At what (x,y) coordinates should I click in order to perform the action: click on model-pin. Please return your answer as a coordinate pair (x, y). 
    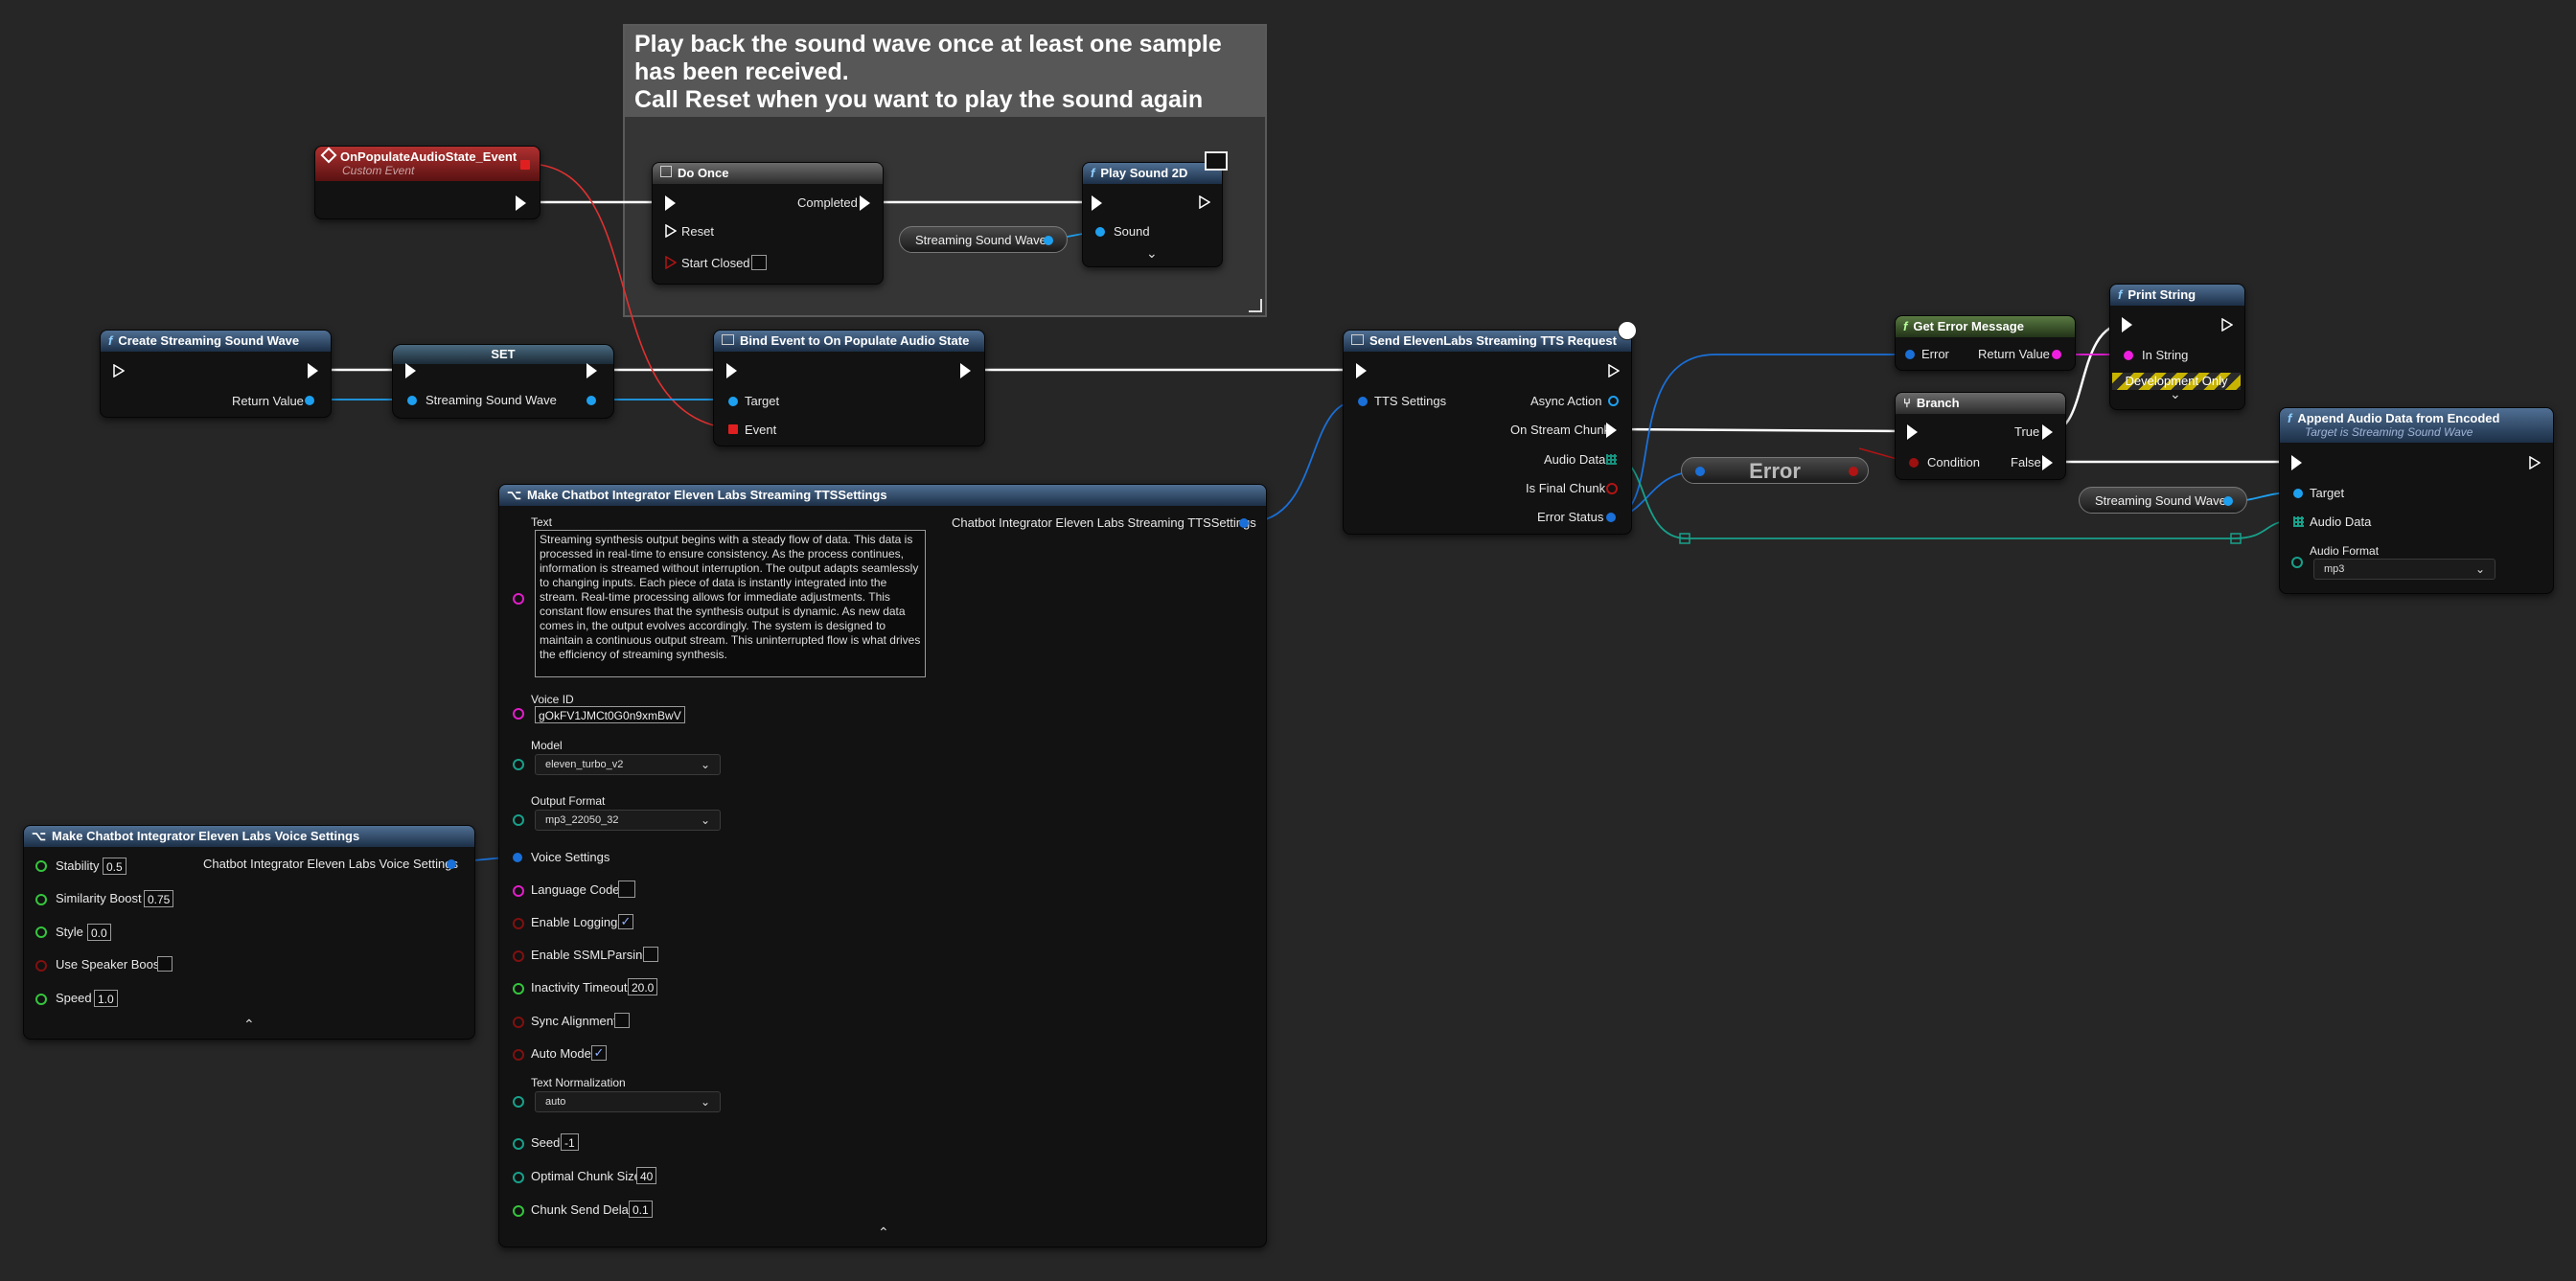
    Looking at the image, I should click on (518, 764).